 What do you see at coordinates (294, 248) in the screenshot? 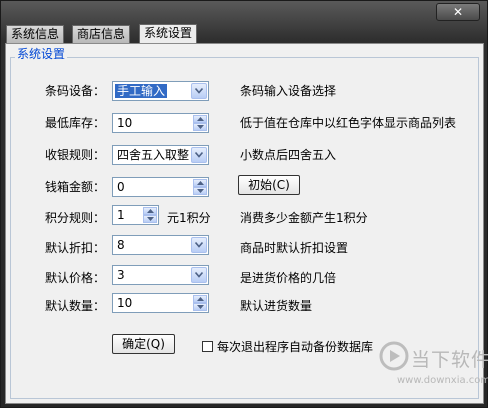
I see `discount-hint: 商品时默认折扣设置` at bounding box center [294, 248].